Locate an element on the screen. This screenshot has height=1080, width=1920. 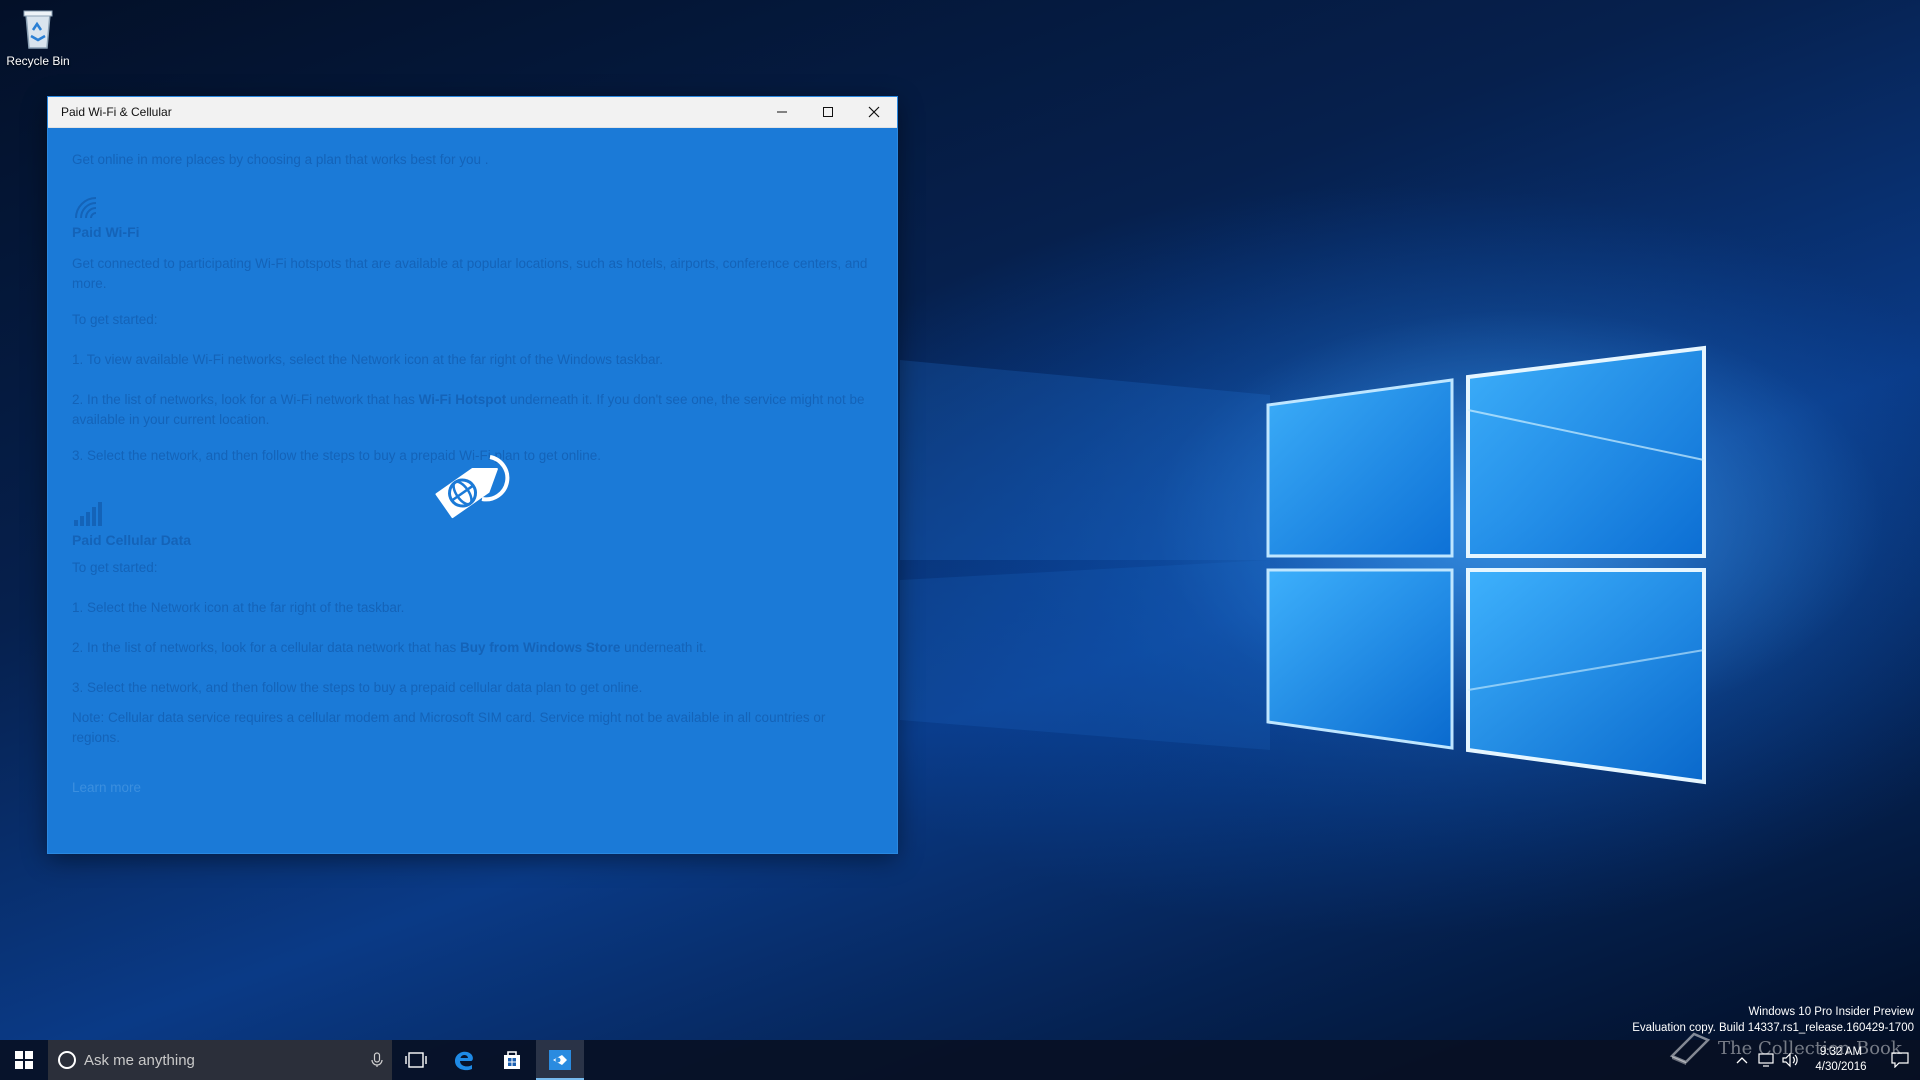
close-button is located at coordinates (874, 112).